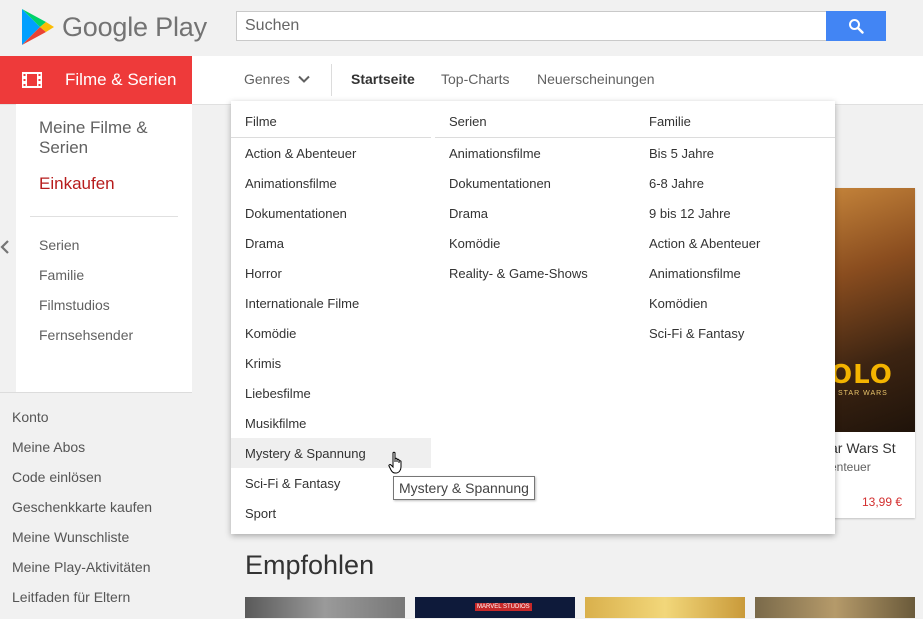 The height and width of the screenshot is (619, 923). I want to click on recommended-thumb: MARVEL STUDIOS, so click(495, 607).